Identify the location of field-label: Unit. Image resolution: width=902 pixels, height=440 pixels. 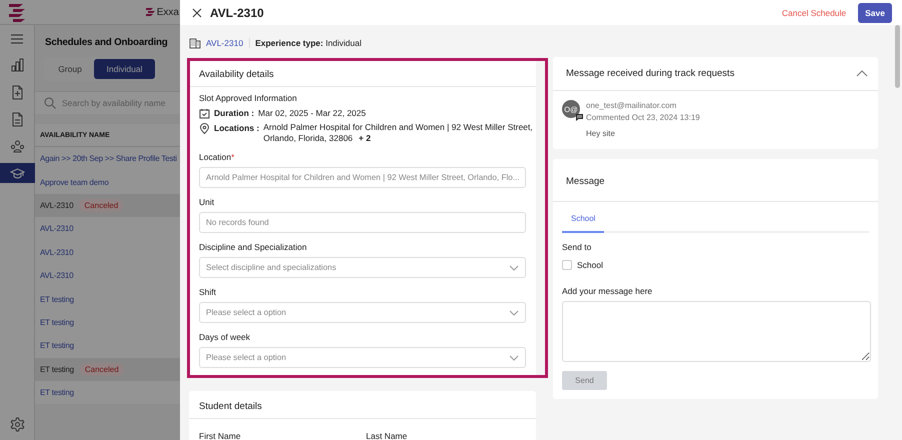
(207, 202).